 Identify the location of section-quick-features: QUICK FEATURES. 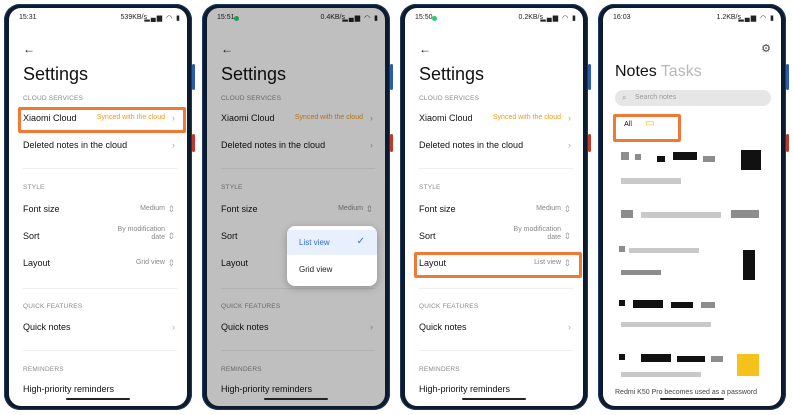
(449, 306).